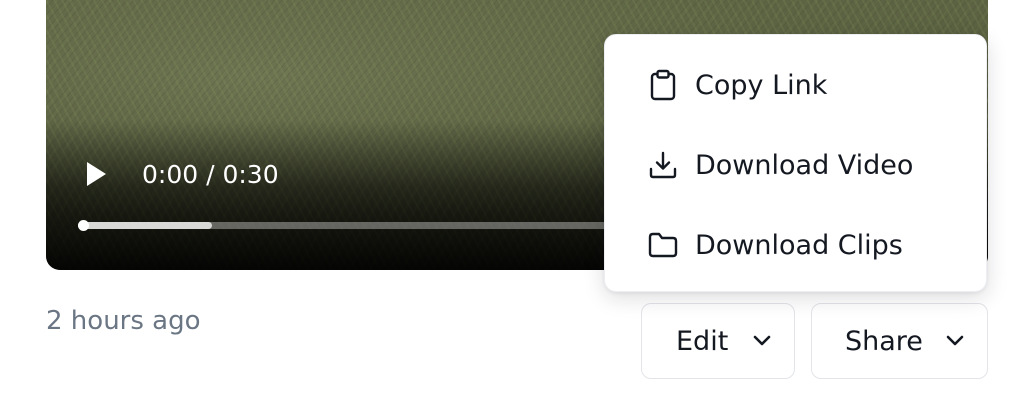 The image size is (1030, 412). I want to click on share-button: Share, so click(899, 341).